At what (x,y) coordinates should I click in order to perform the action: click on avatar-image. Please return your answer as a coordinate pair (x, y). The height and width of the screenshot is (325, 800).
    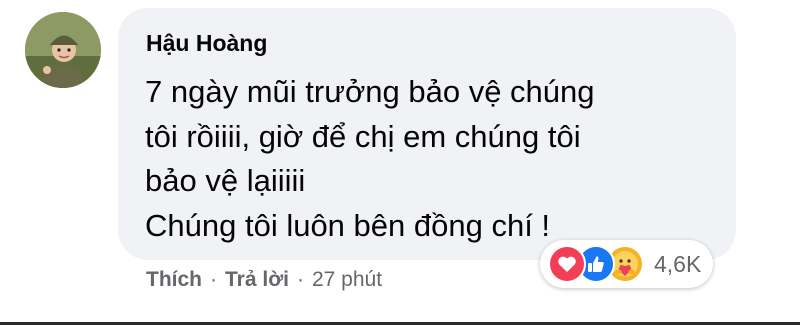
    Looking at the image, I should click on (63, 50).